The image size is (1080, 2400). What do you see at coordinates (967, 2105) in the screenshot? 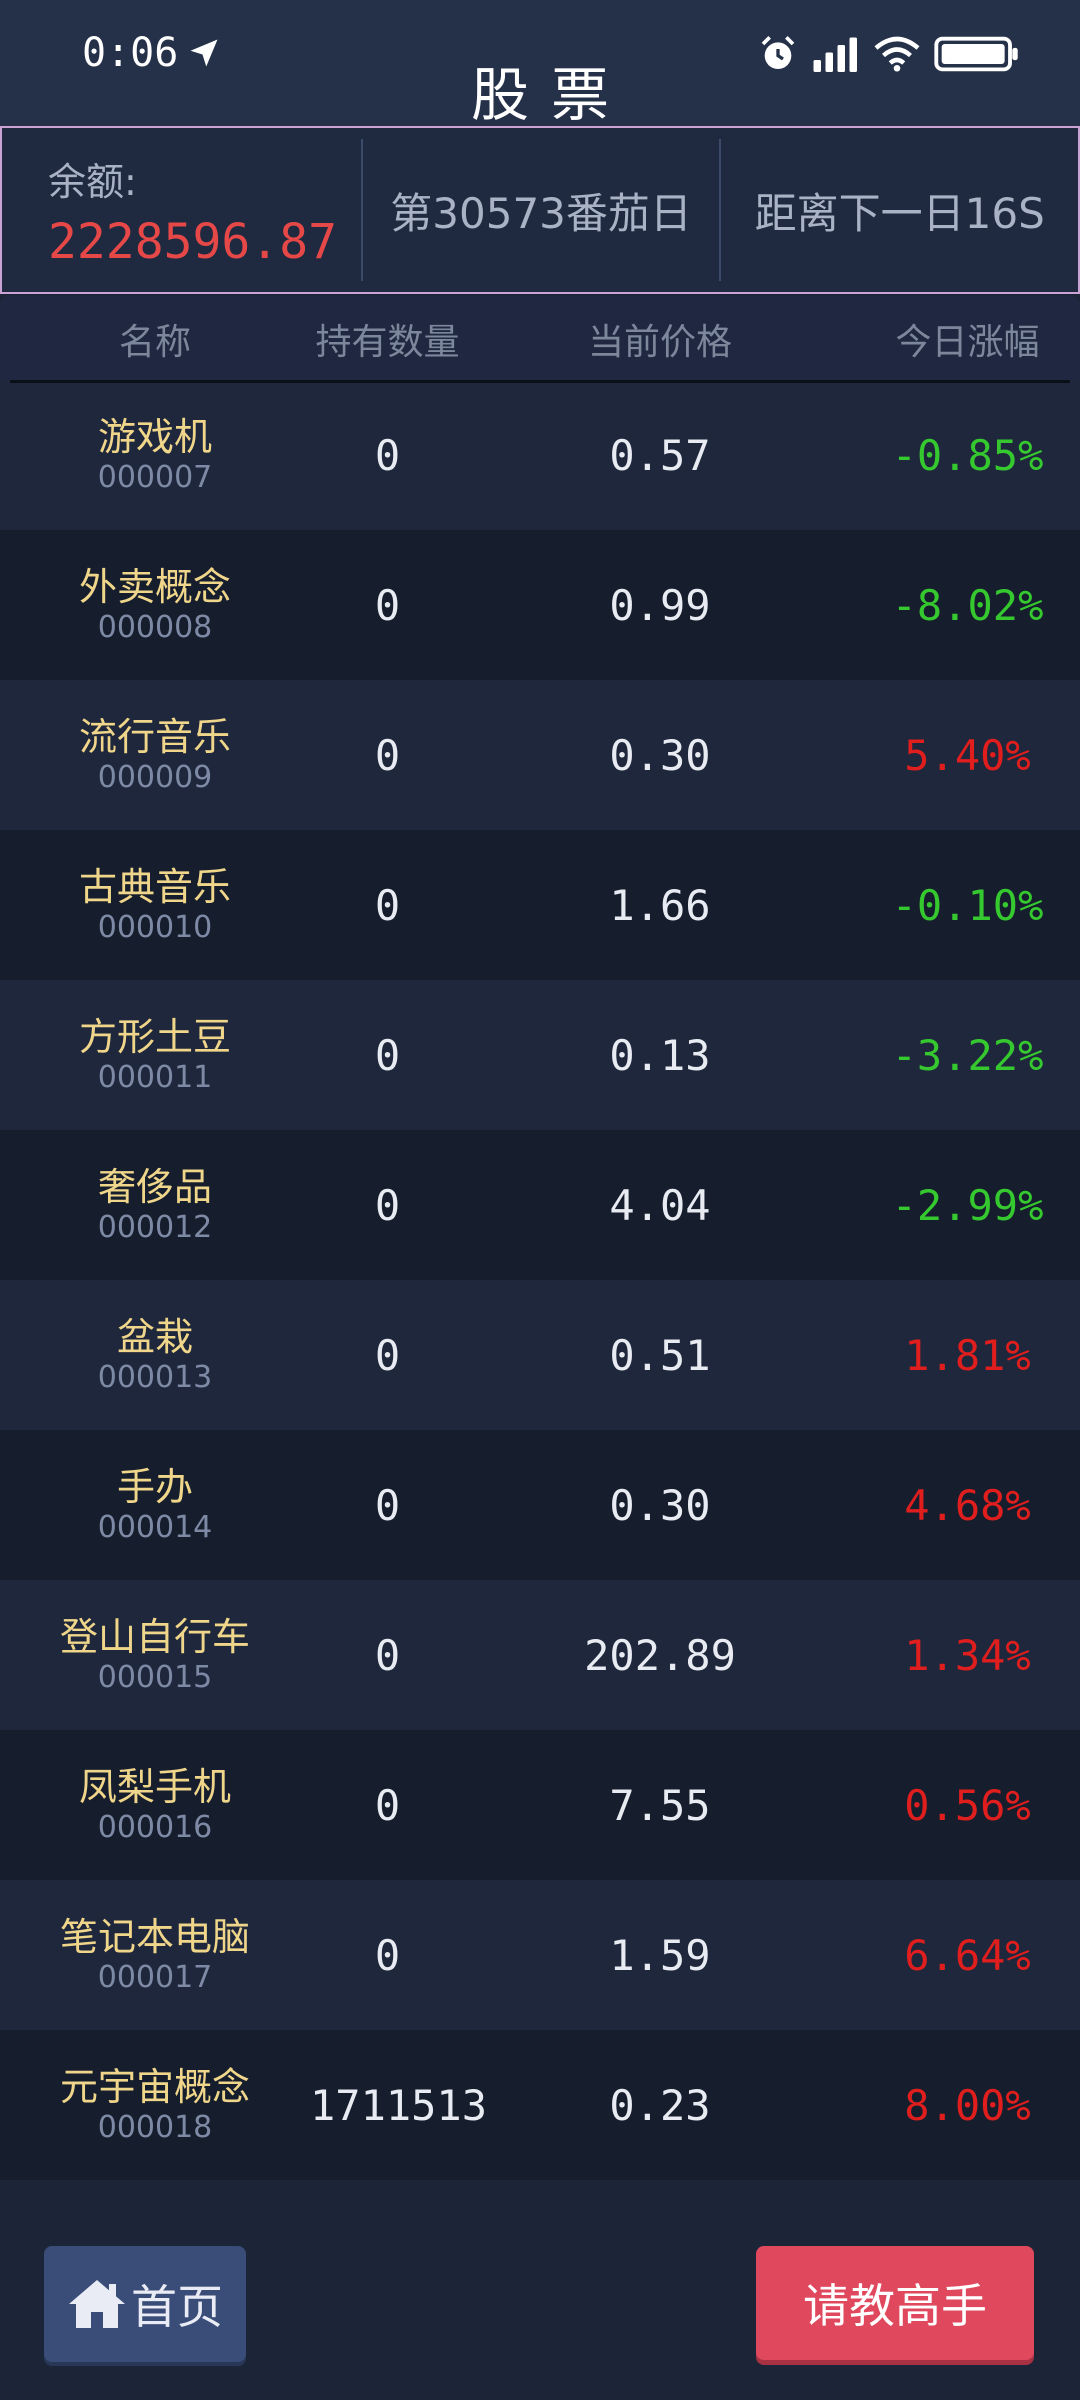
I see `change-value: 8.00%` at bounding box center [967, 2105].